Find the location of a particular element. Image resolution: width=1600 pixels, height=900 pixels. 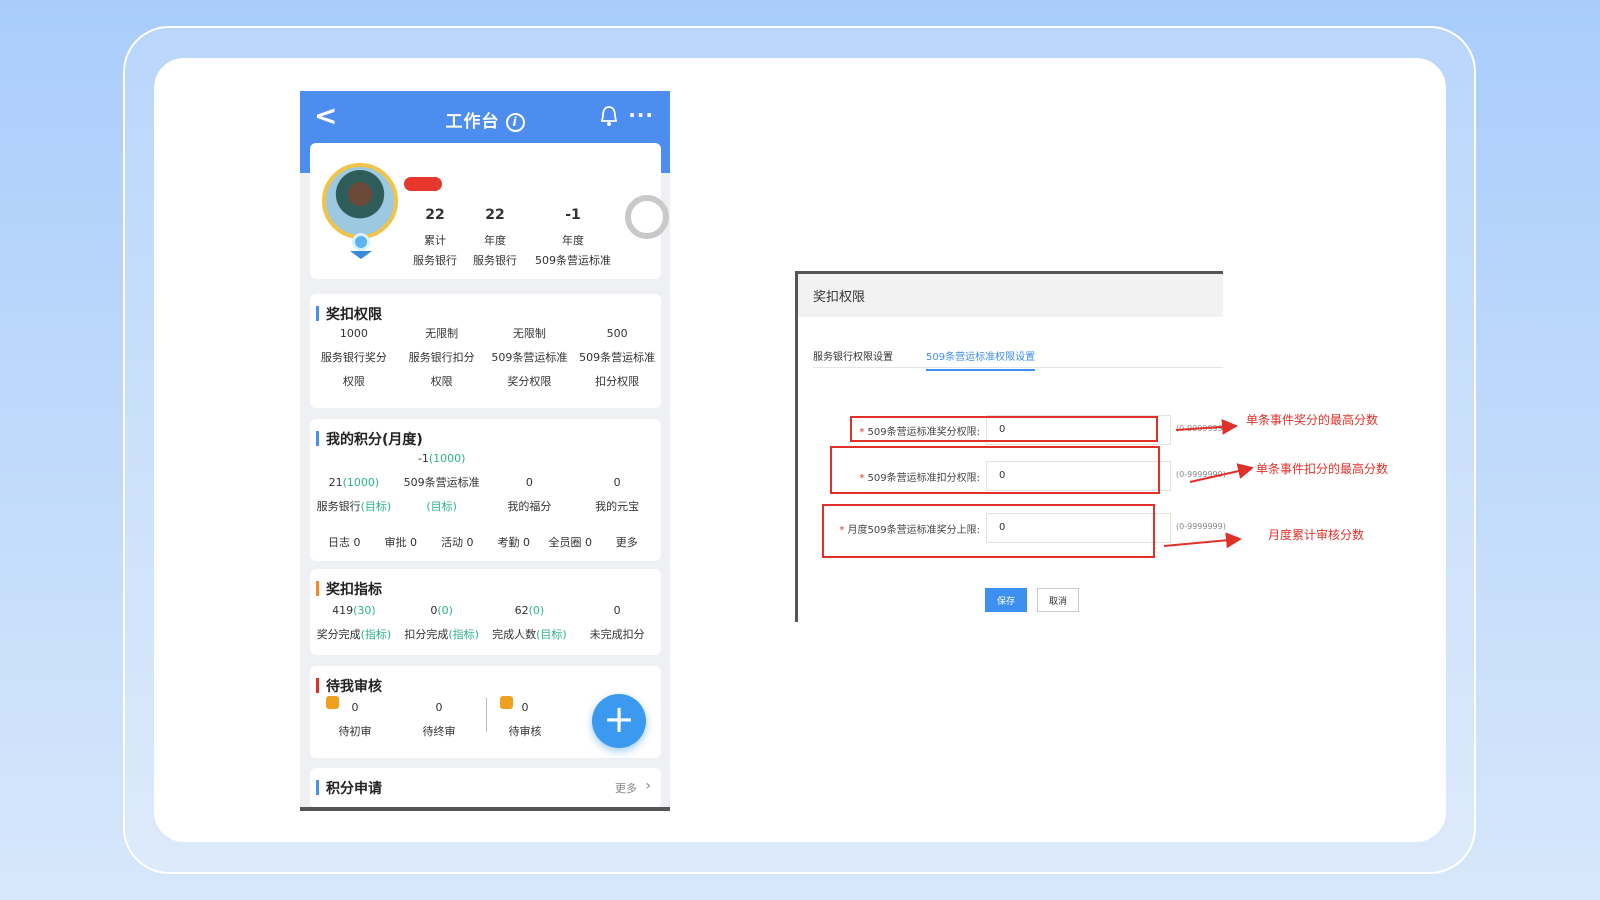

stat-year-bank: 22 年度 服务银行 is located at coordinates (495, 239).